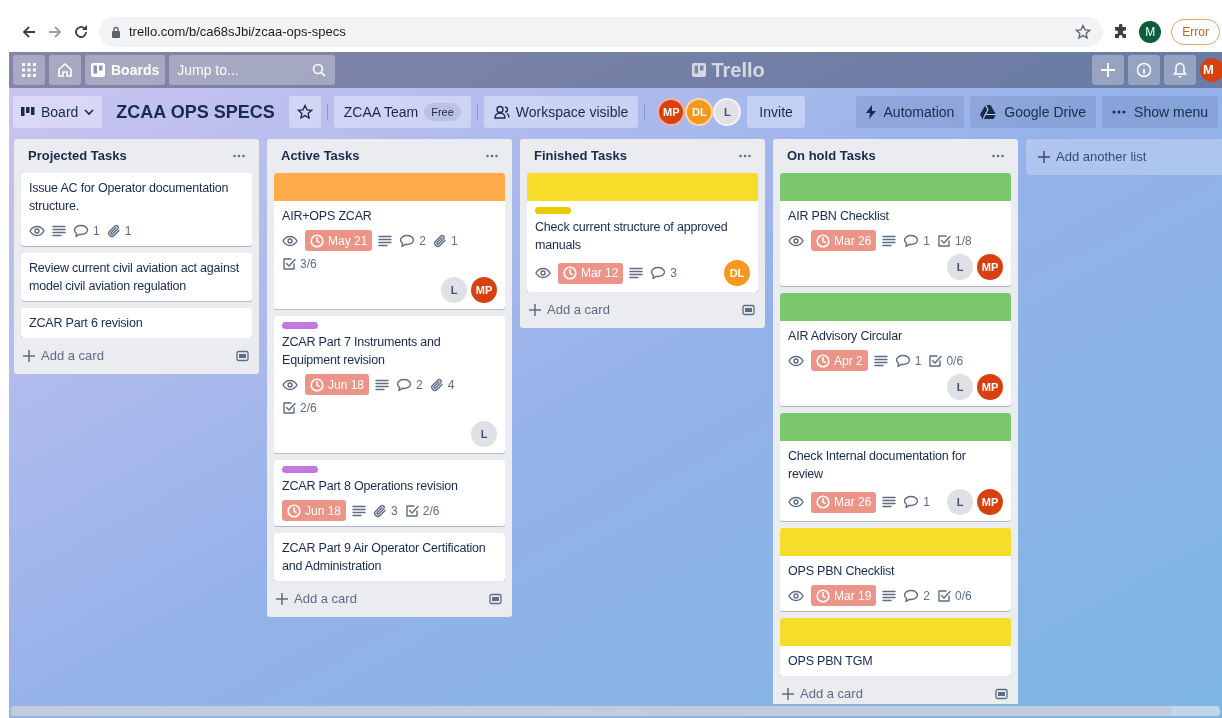 Image resolution: width=1222 pixels, height=718 pixels. Describe the element at coordinates (136, 277) in the screenshot. I see `card: Review current civil aviation act against model civil aviation regulation` at that location.